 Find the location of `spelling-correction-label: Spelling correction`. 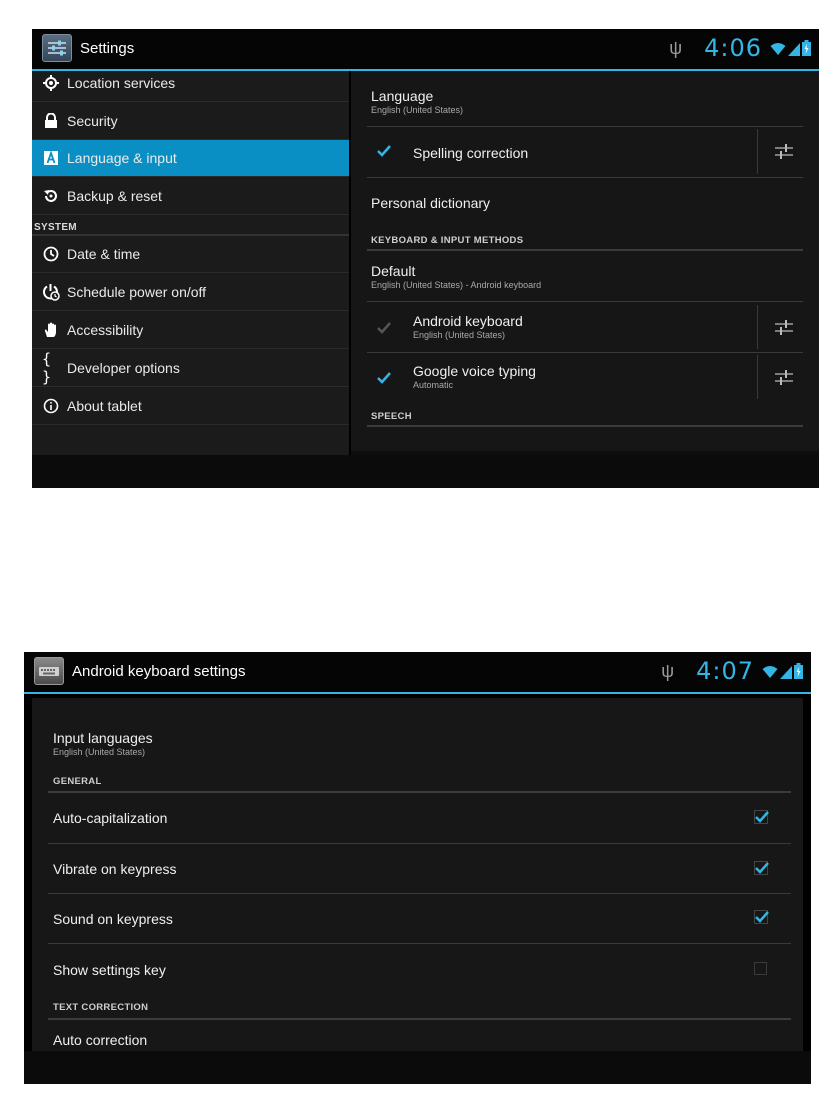

spelling-correction-label: Spelling correction is located at coordinates (471, 153).